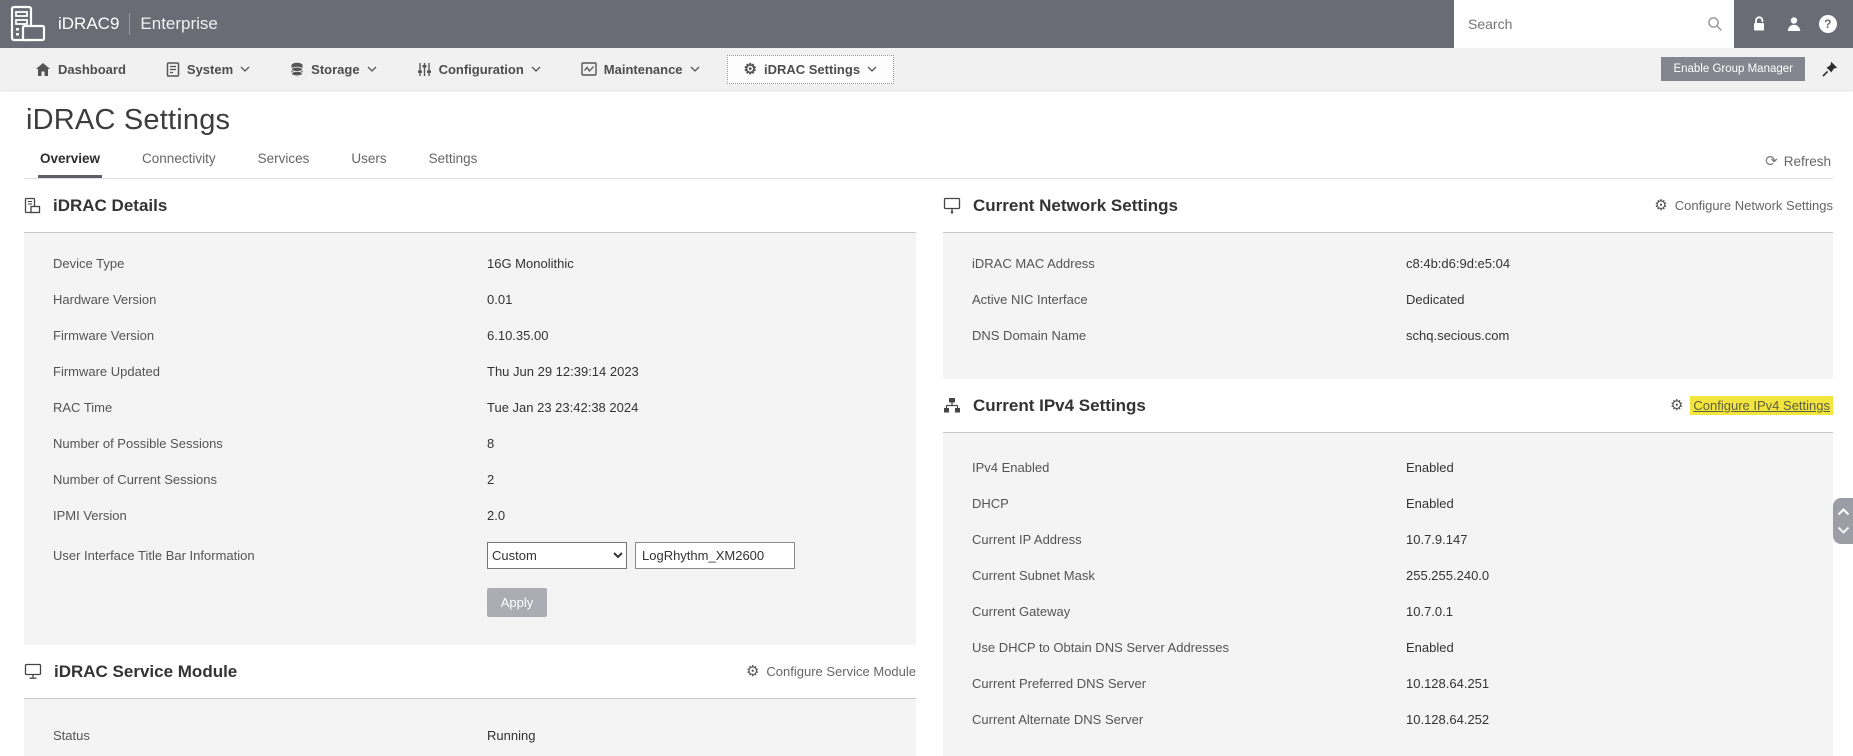  What do you see at coordinates (1830, 69) in the screenshot?
I see `pin-icon` at bounding box center [1830, 69].